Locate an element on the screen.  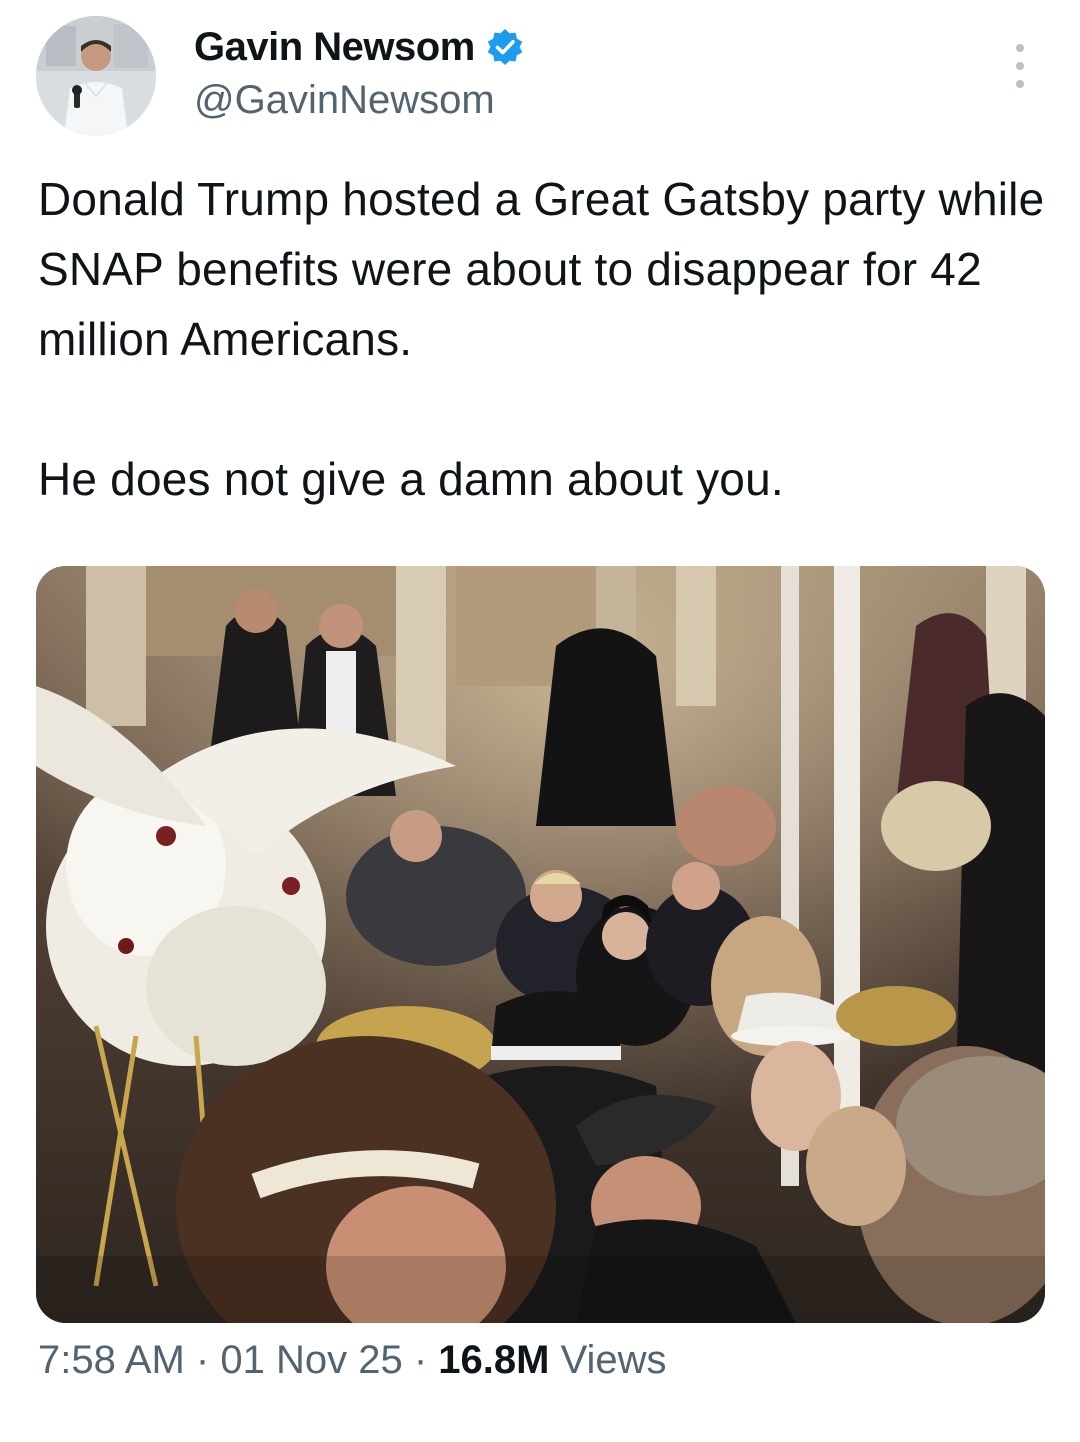
tweet-meta: 7:58 AM · 01 Nov 25 · 16.8M Views is located at coordinates (352, 1360).